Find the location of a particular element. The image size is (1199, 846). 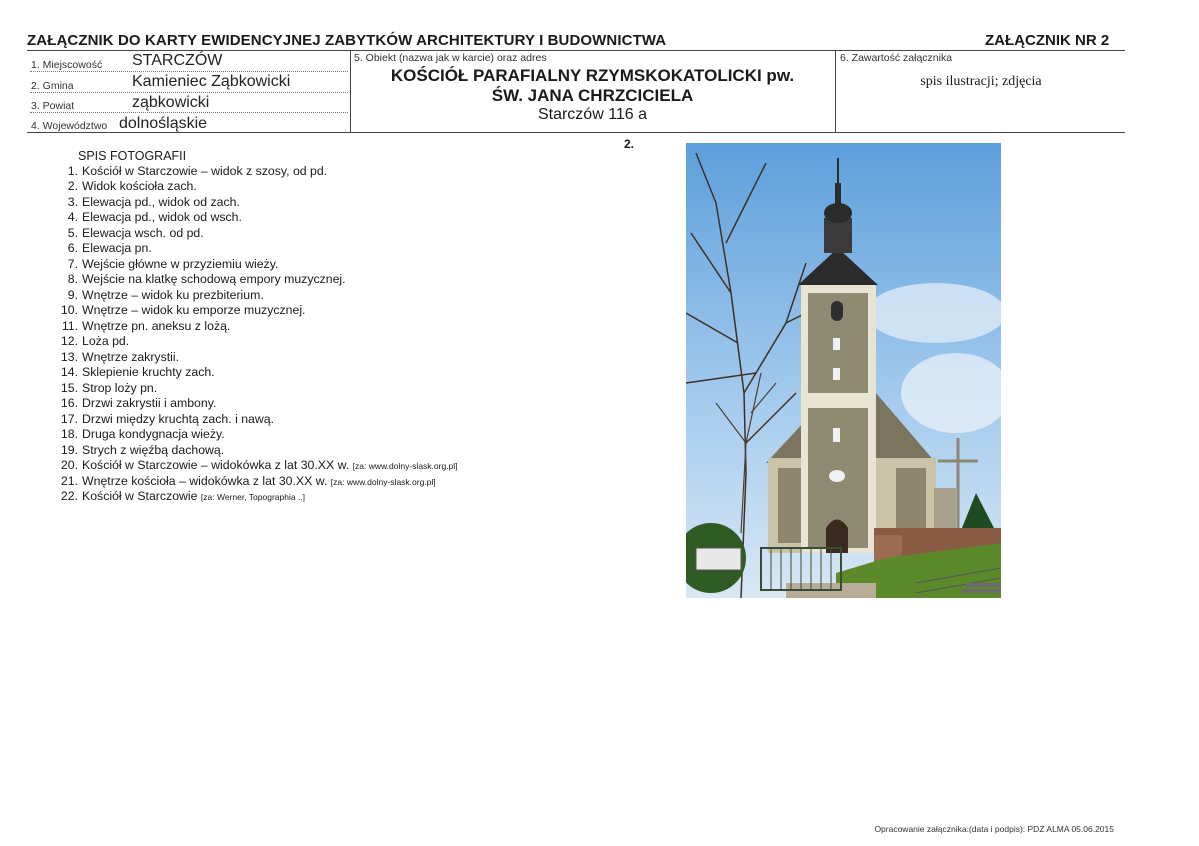

list-item: 17. Drzwi między kruchtą zach. i nawą. is located at coordinates (258, 420).